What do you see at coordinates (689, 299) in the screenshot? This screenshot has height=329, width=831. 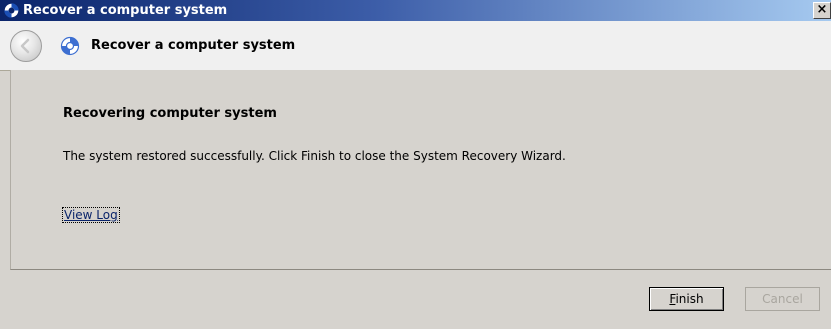 I see `finish-label: inish` at bounding box center [689, 299].